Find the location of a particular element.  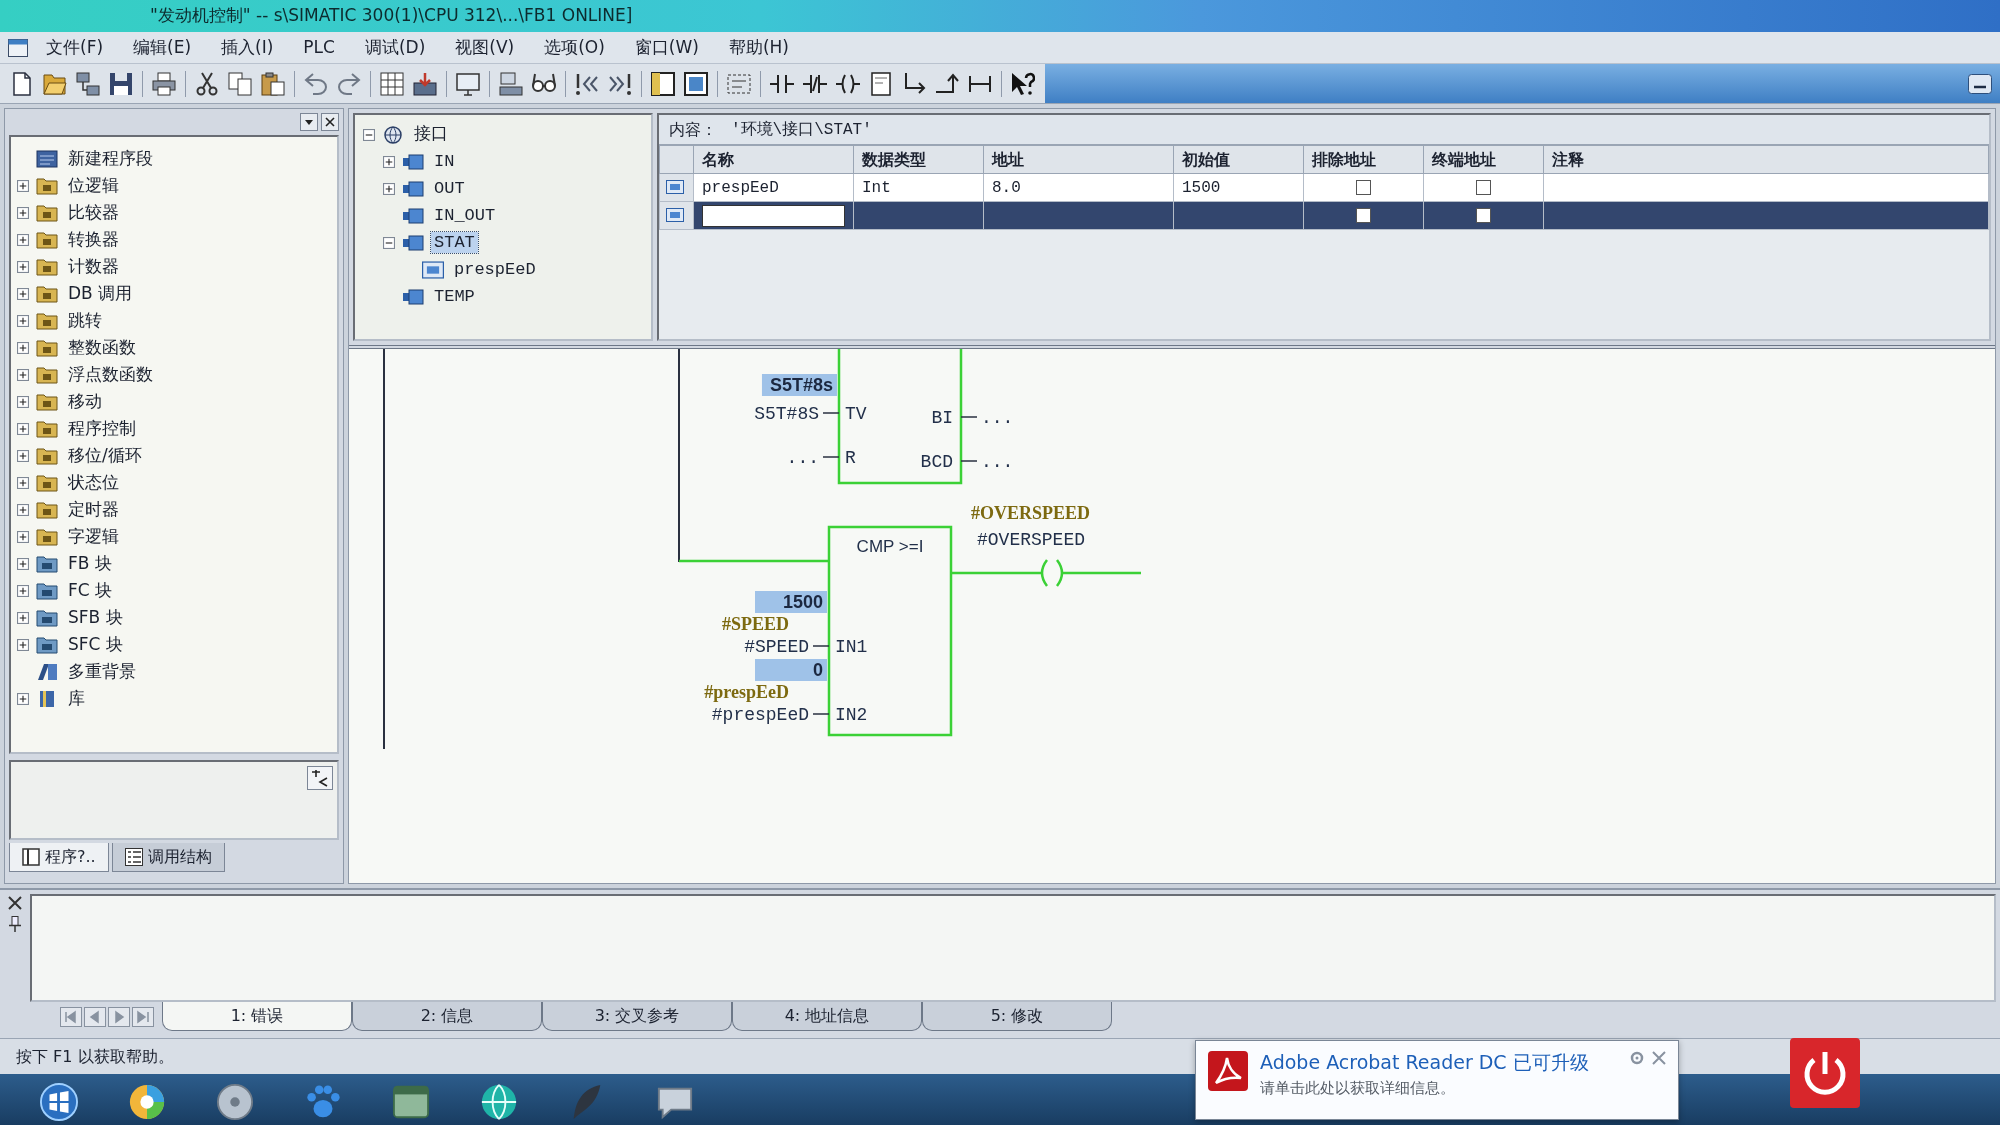

name-input is located at coordinates (773, 215).